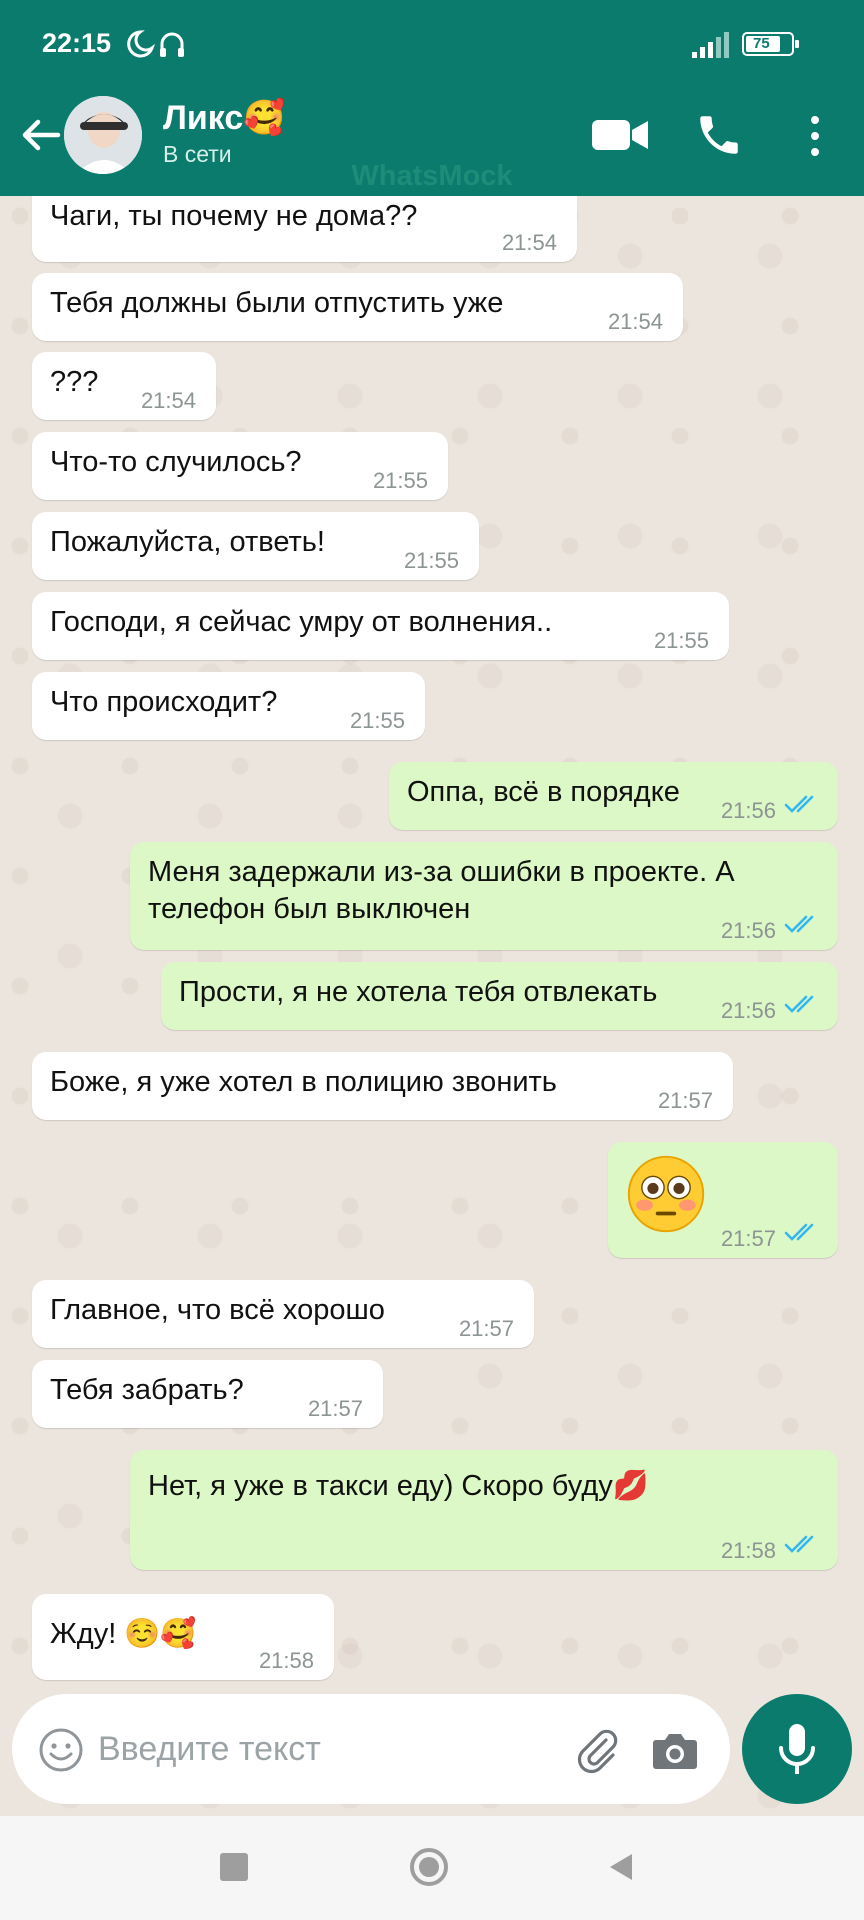 Image resolution: width=864 pixels, height=1920 pixels. I want to click on message-composer: Введите текст, so click(371, 1749).